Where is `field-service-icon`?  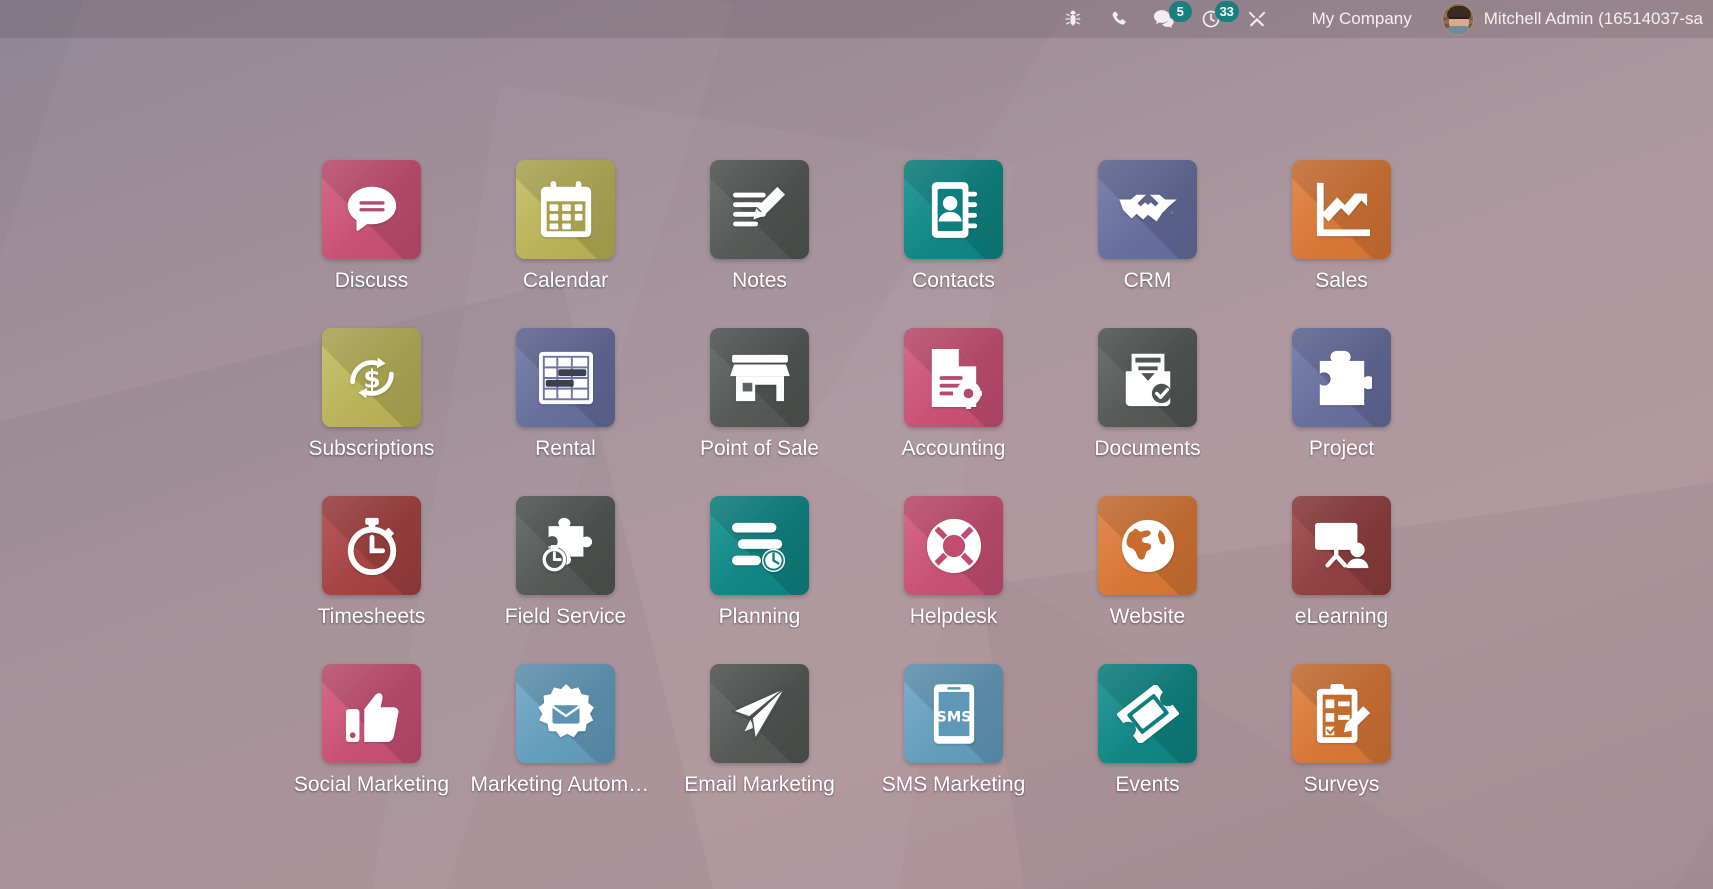
field-service-icon is located at coordinates (565, 545).